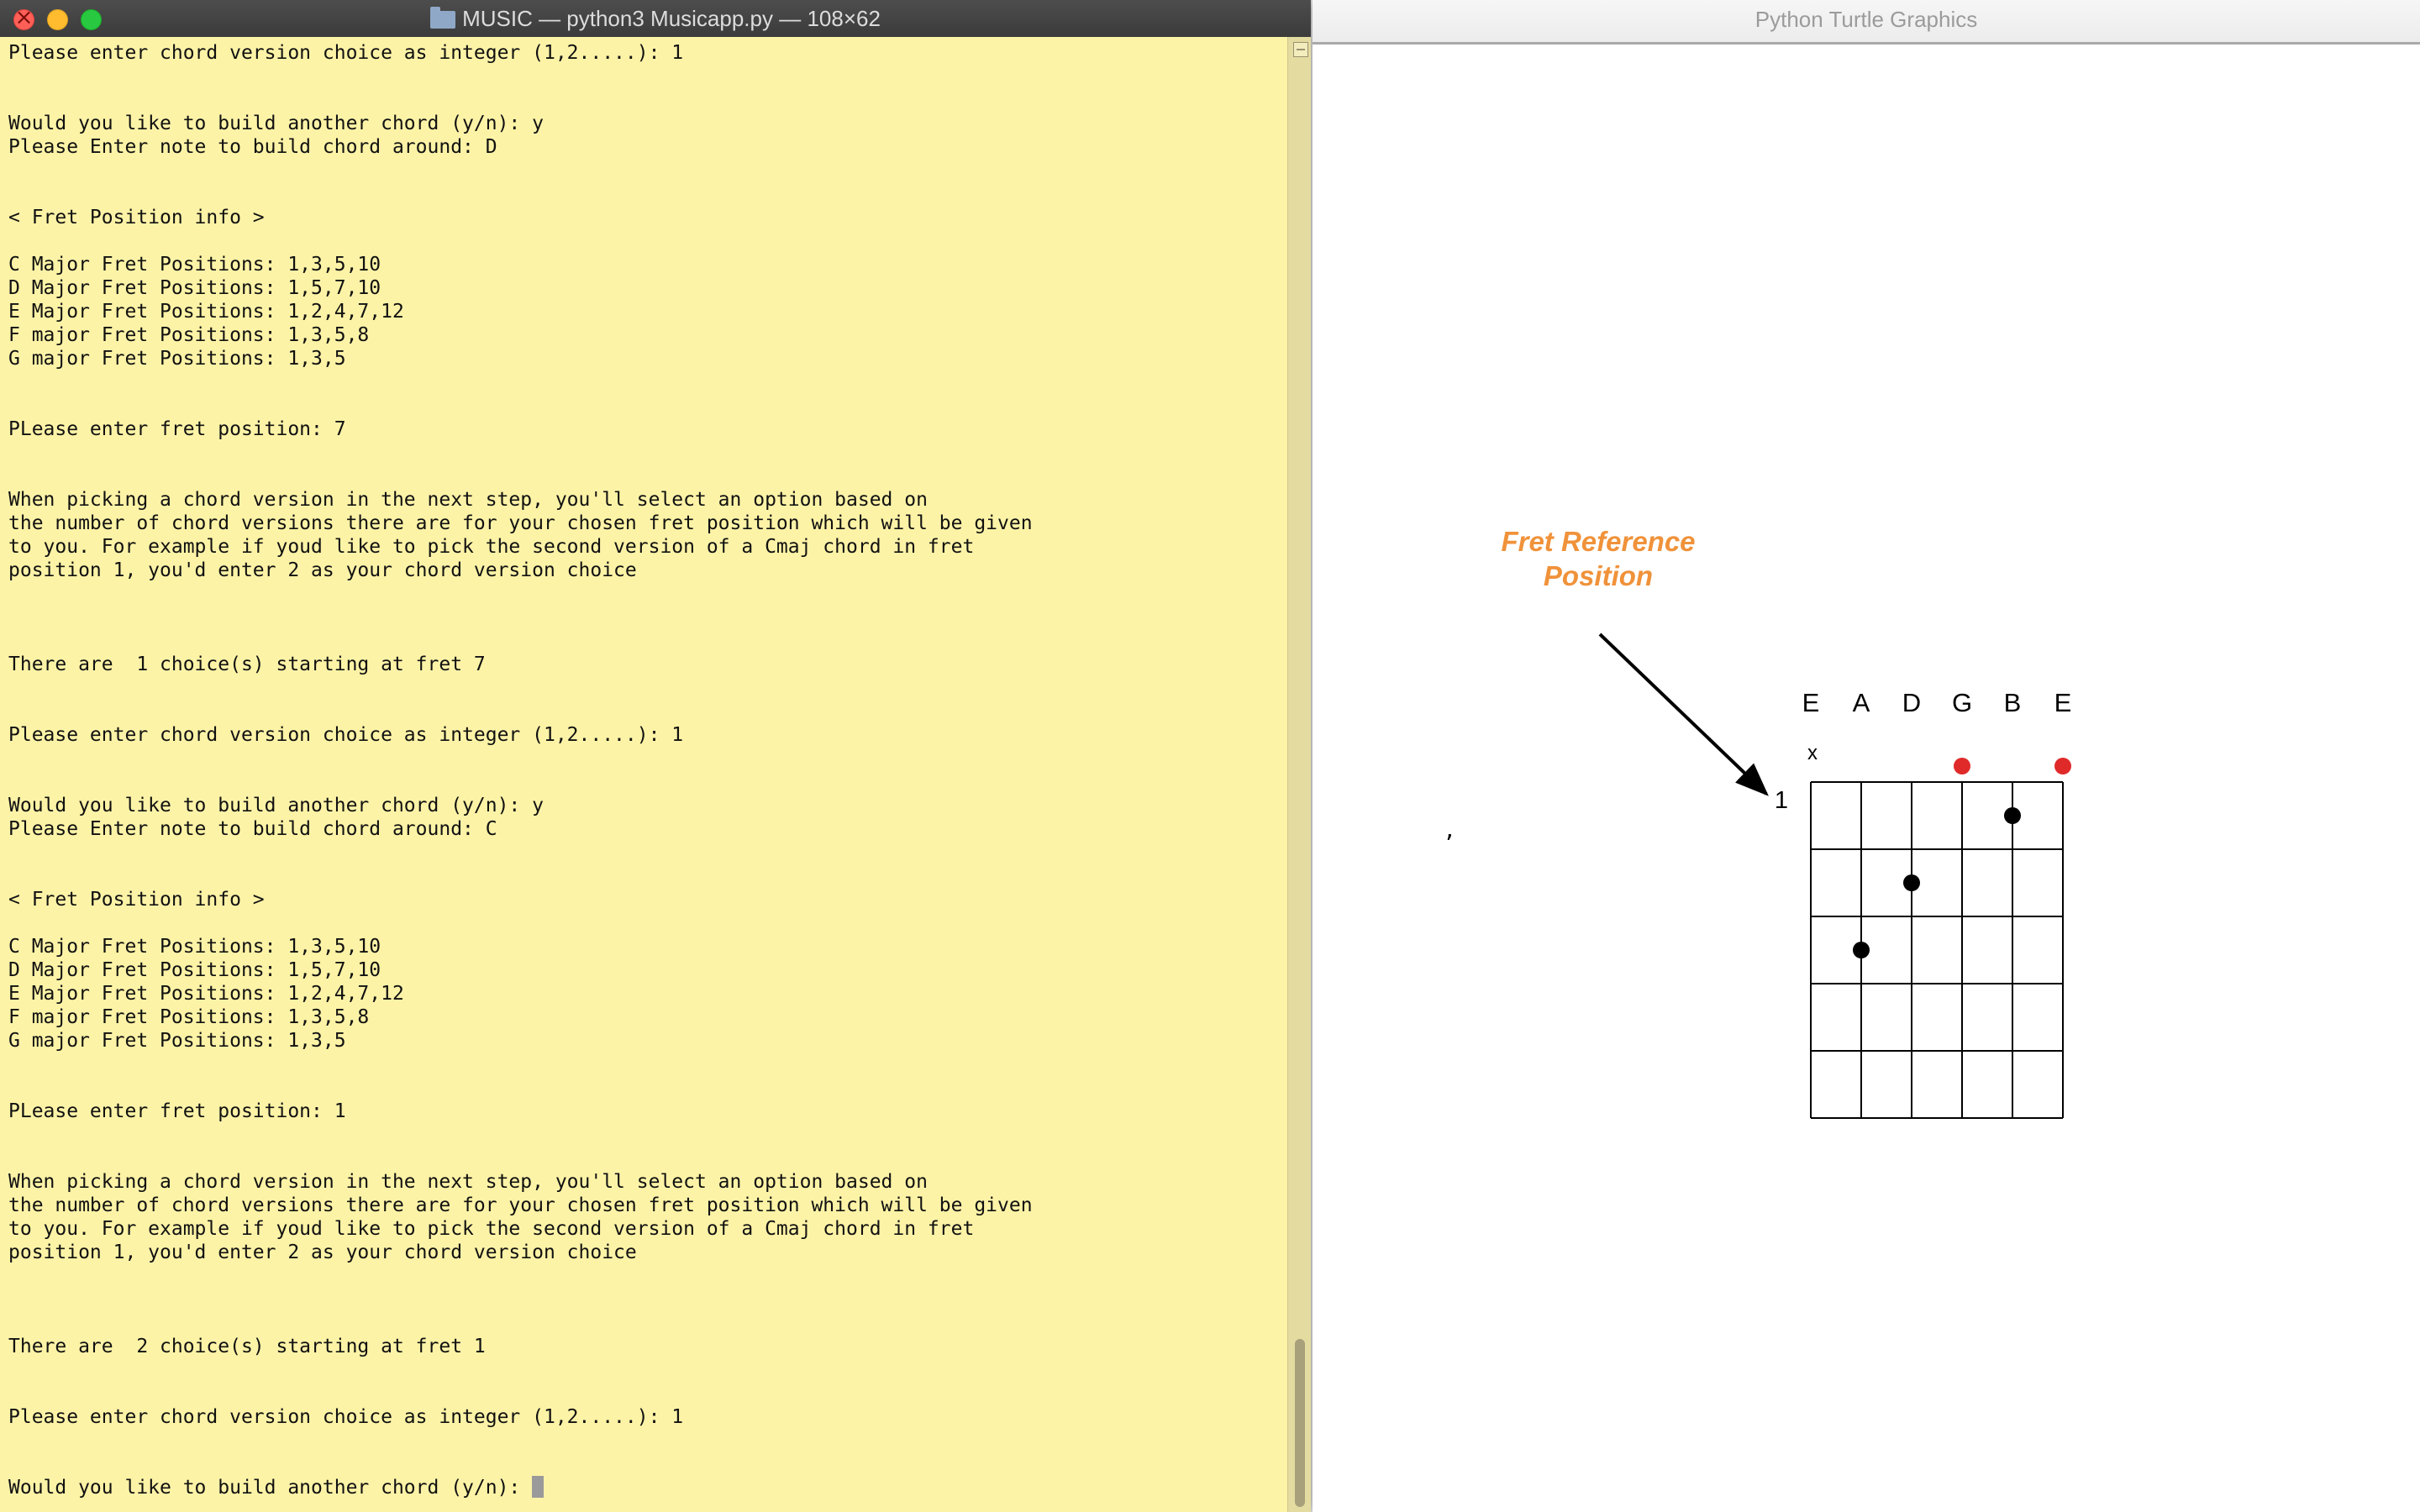 Image resolution: width=2420 pixels, height=1512 pixels. I want to click on terminal-line: PLease enter fret position: 7, so click(177, 429).